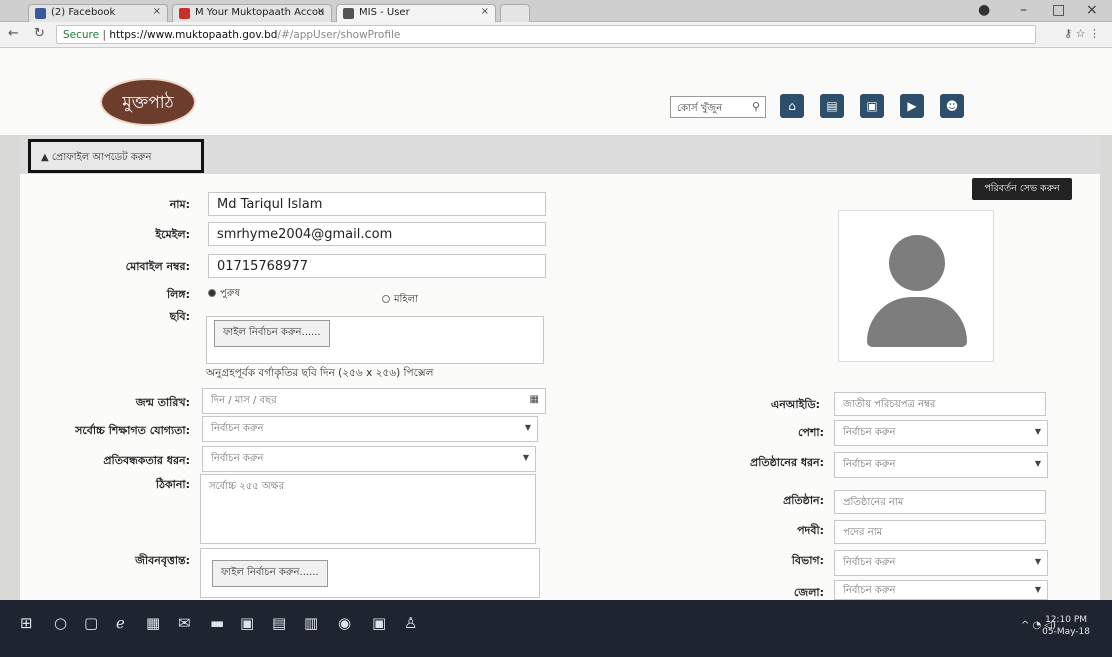  What do you see at coordinates (13, 33) in the screenshot?
I see `back-icon: ←` at bounding box center [13, 33].